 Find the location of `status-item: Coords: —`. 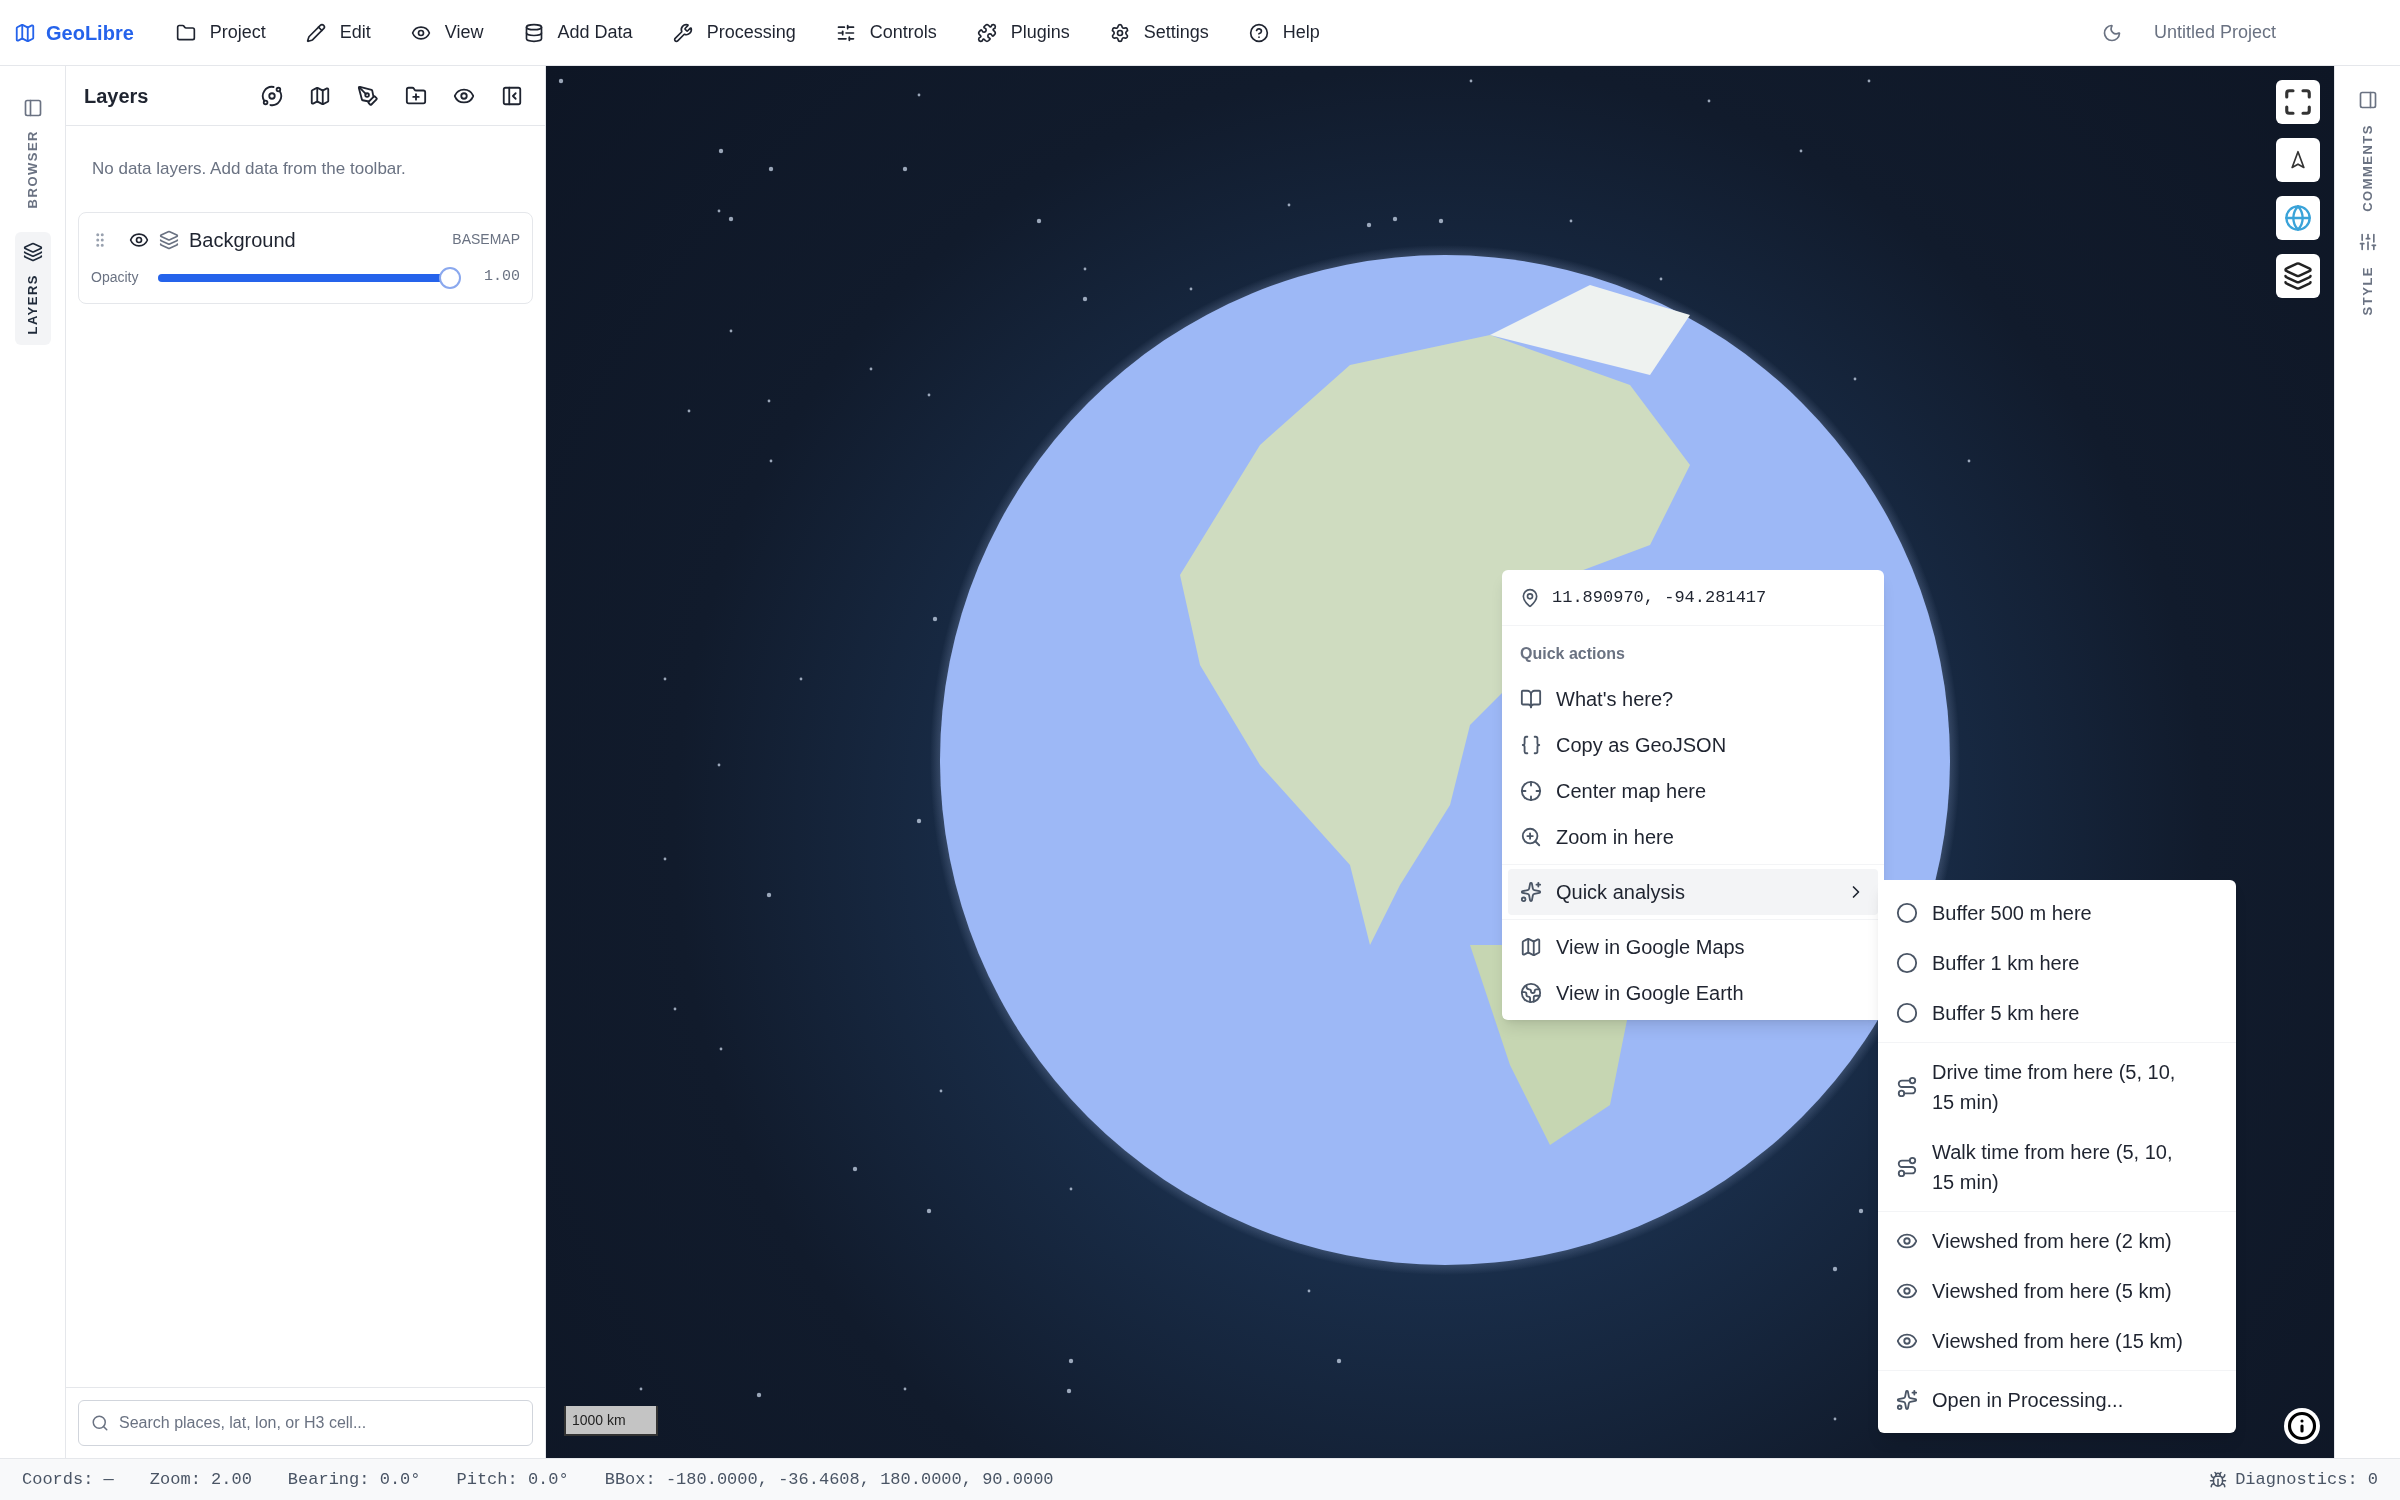

status-item: Coords: — is located at coordinates (68, 1479).